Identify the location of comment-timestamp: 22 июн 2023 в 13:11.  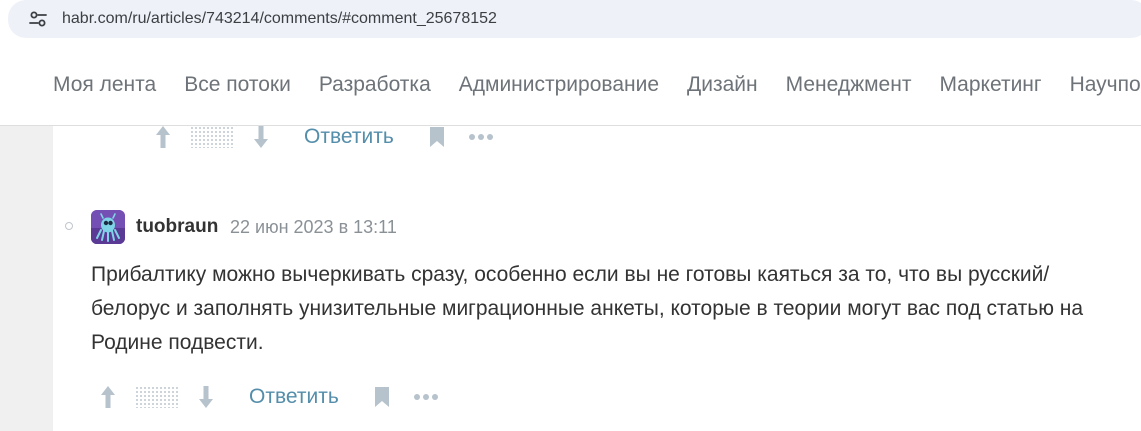
(313, 227).